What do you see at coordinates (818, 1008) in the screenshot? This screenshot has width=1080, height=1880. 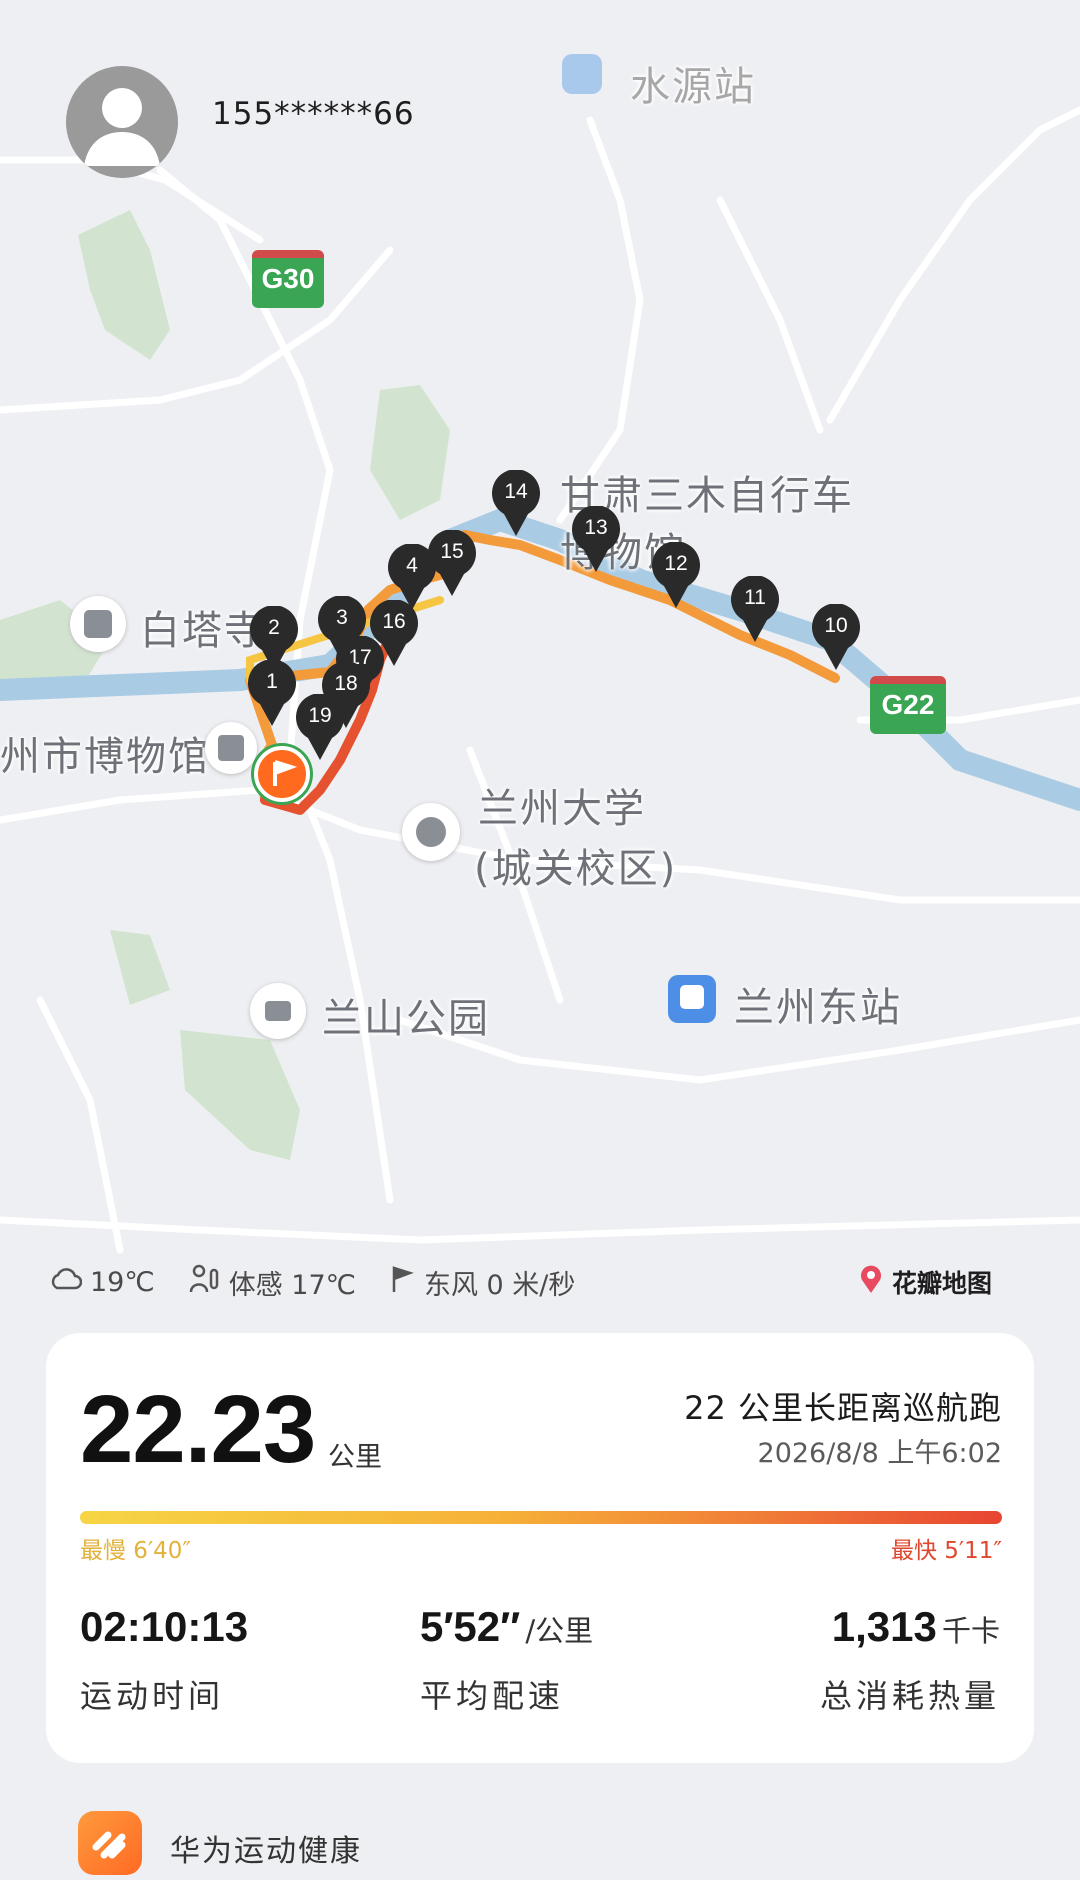 I see `map-label-lanzhou-east: 兰州东站` at bounding box center [818, 1008].